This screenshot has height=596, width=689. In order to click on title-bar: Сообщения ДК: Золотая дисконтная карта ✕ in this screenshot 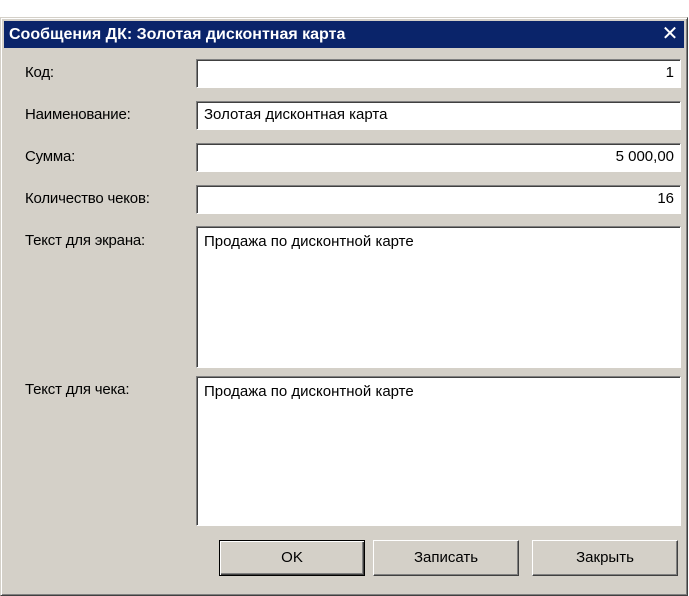, I will do `click(344, 34)`.